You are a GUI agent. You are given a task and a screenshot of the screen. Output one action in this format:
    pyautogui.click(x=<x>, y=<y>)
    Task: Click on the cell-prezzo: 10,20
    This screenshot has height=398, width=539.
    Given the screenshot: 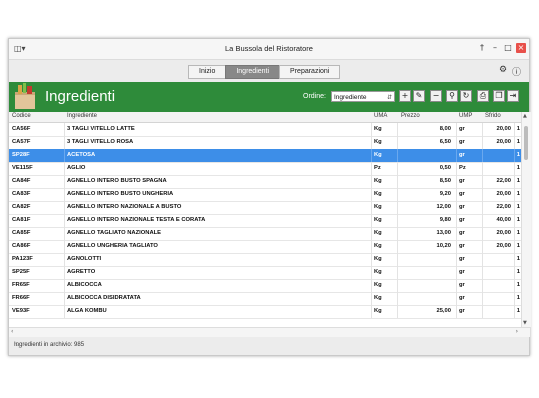 What is the action you would take?
    pyautogui.click(x=443, y=246)
    